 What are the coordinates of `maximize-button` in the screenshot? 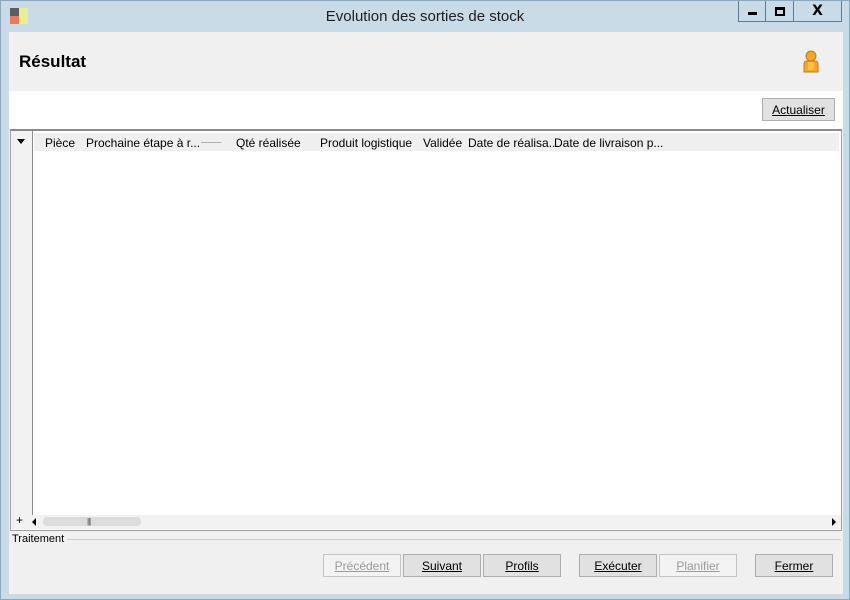 It's located at (780, 11).